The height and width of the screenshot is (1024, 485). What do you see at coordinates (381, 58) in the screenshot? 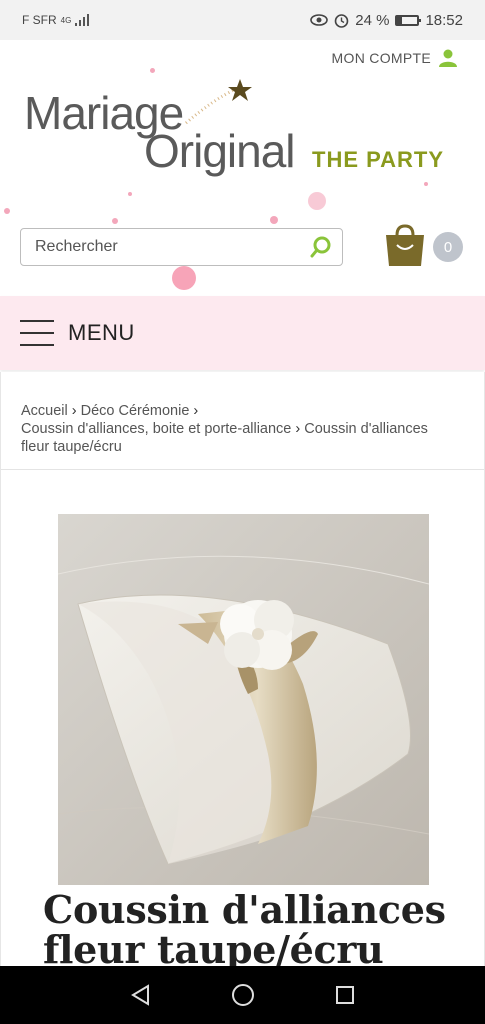
I see `account-label: MON COMPTE` at bounding box center [381, 58].